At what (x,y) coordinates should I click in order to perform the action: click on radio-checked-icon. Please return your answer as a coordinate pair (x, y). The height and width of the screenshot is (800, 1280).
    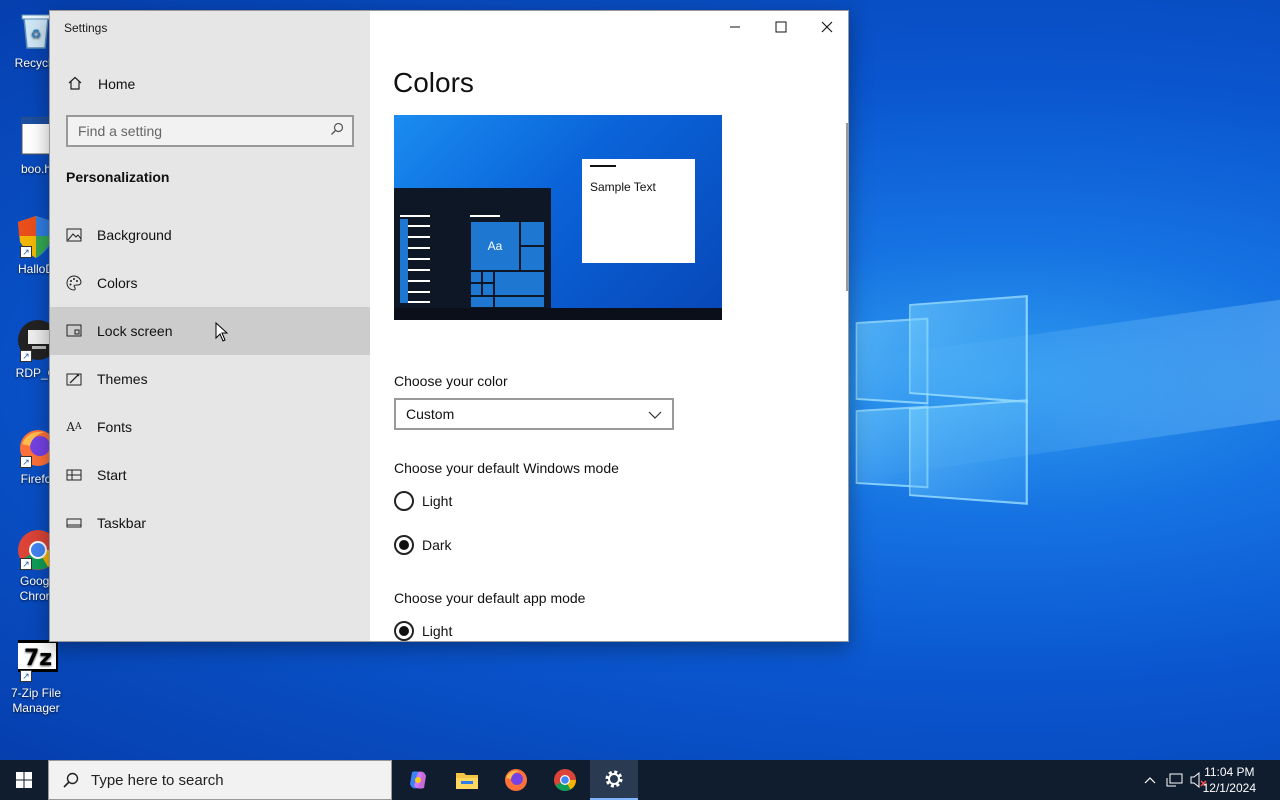
    Looking at the image, I should click on (404, 545).